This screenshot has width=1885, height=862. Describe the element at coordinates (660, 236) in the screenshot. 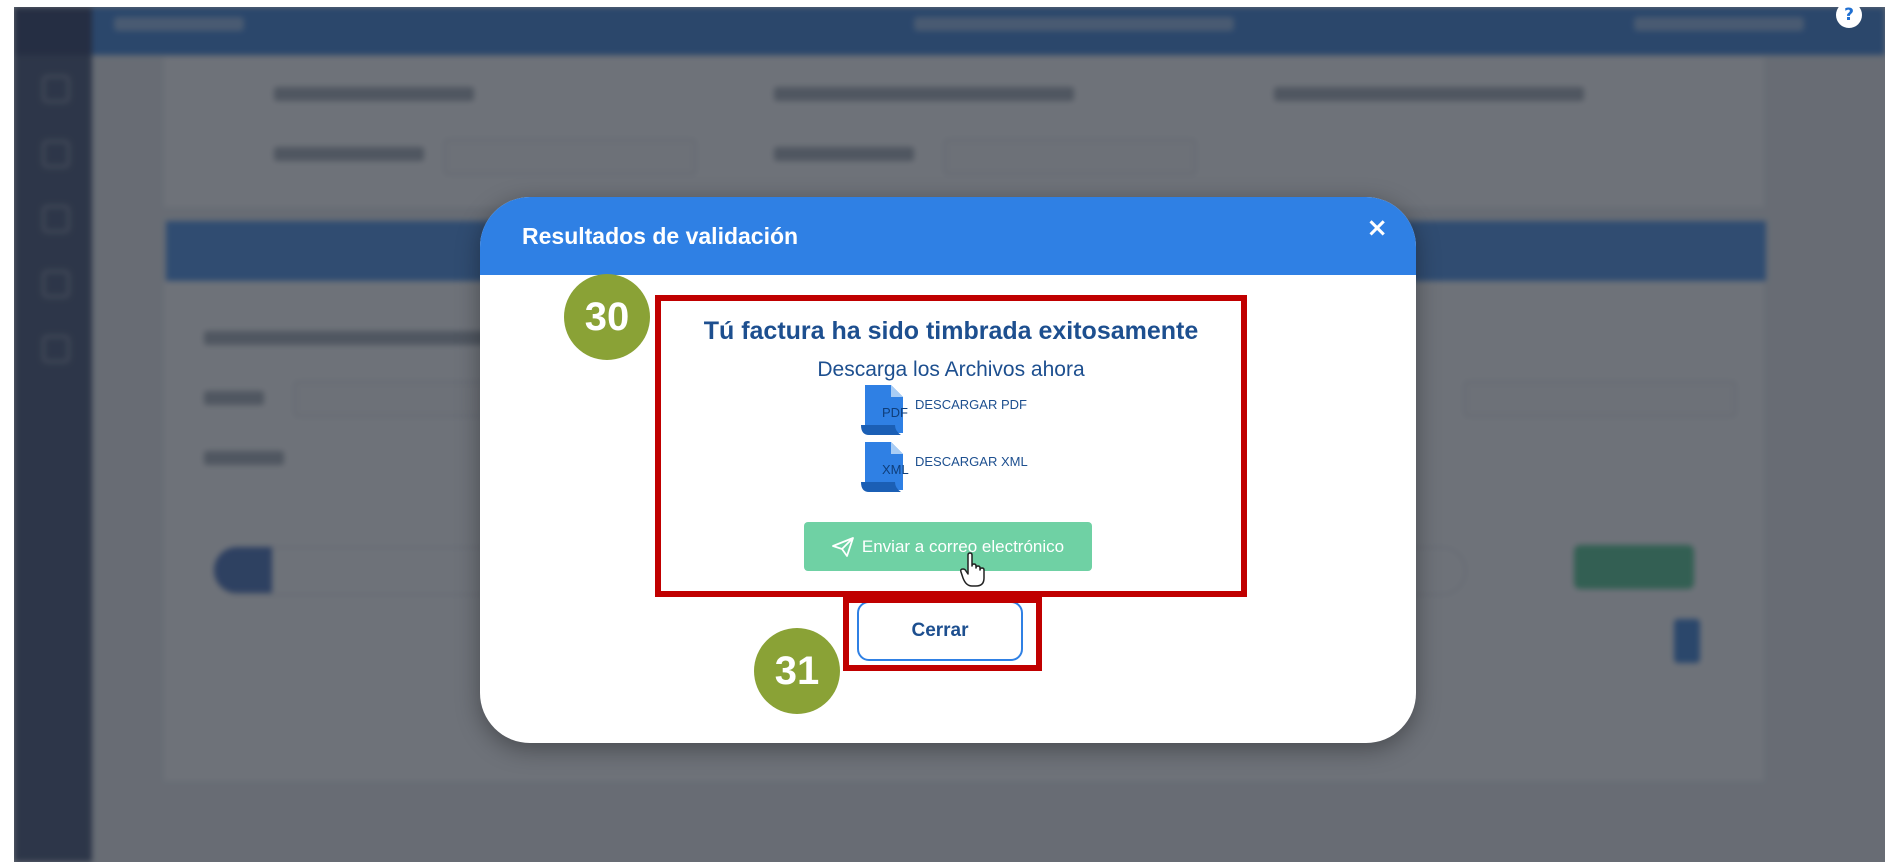

I see `modal-title: Resultados de validación` at that location.